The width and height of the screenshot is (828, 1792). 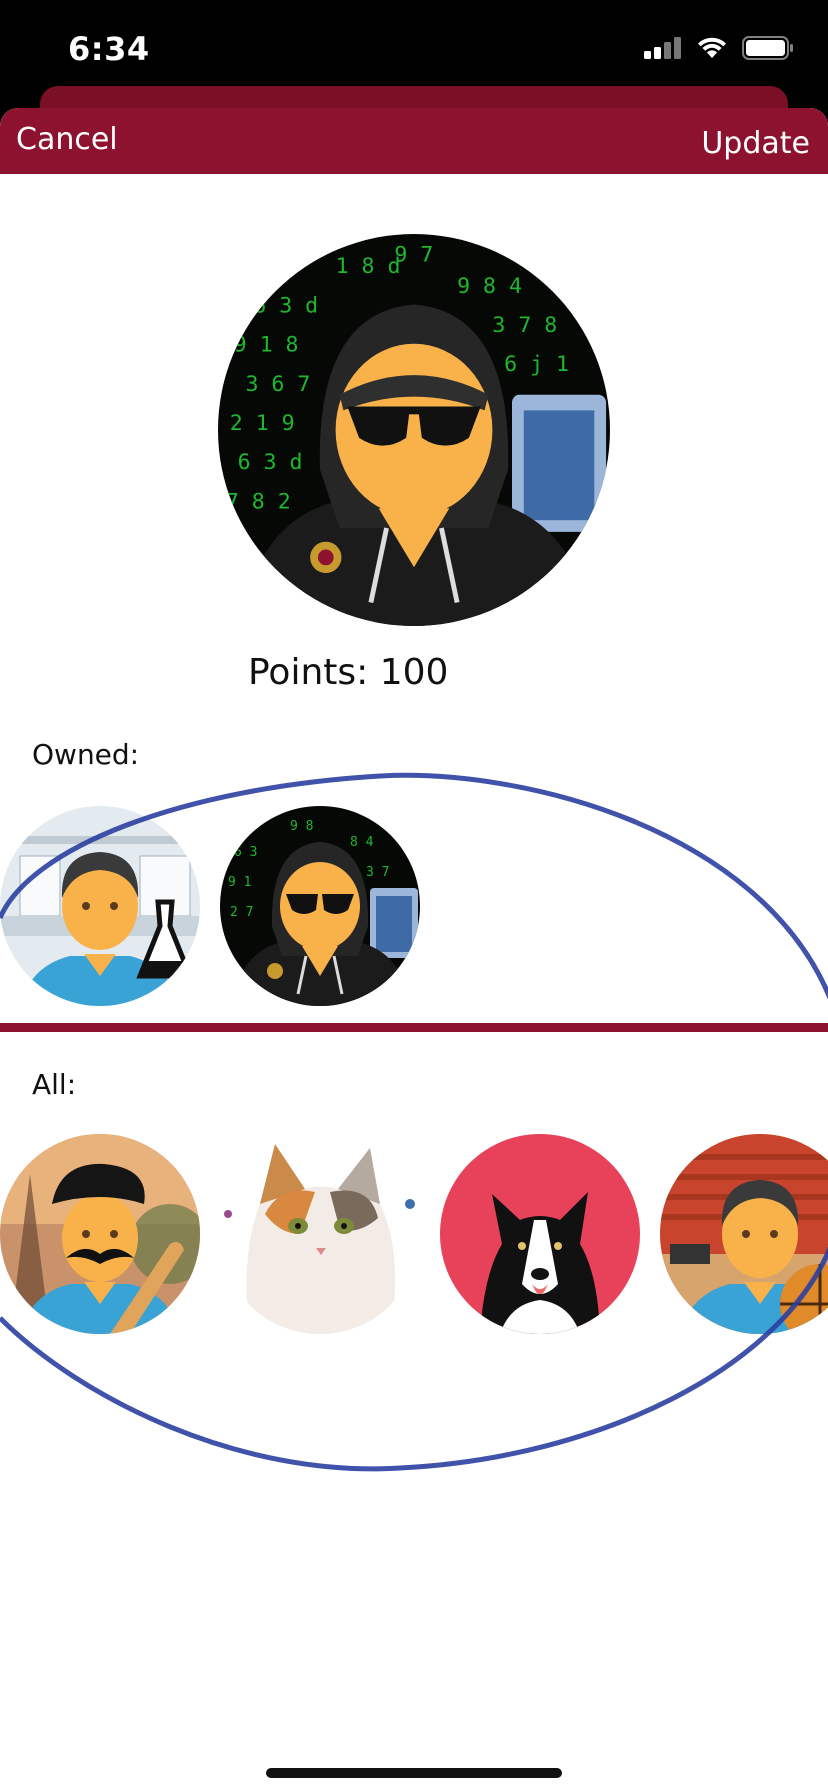 I want to click on svg-text: 2 1 9, so click(x=262, y=423).